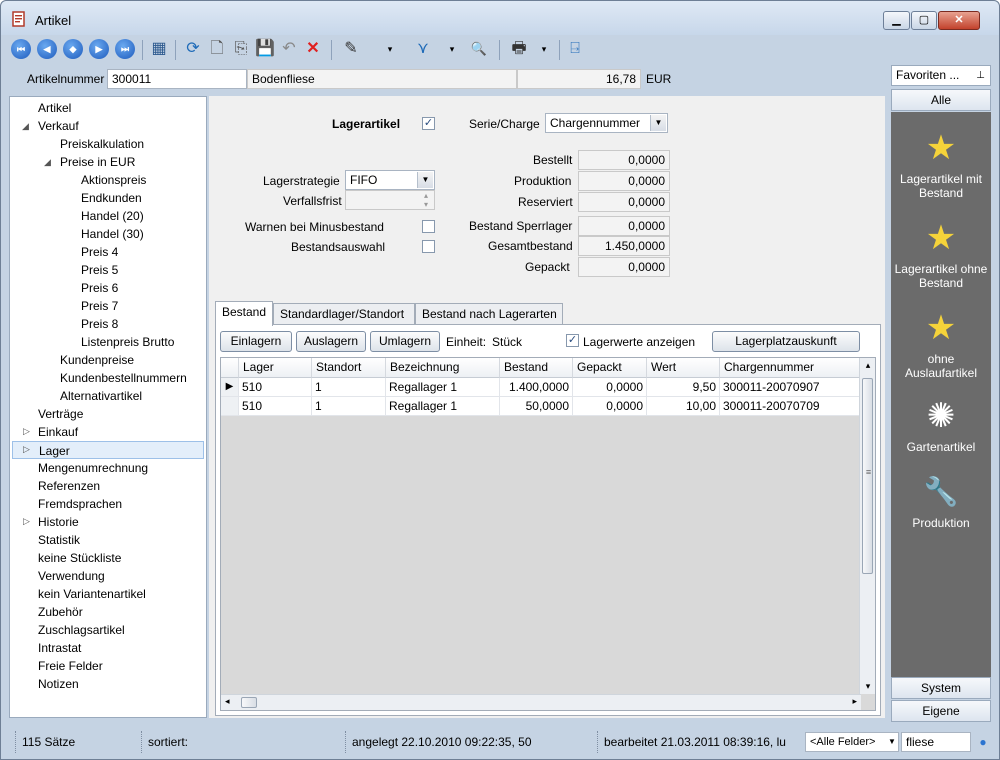 This screenshot has height=760, width=1000. I want to click on tree-item-alternativartikel: Alternativartikel, so click(101, 396).